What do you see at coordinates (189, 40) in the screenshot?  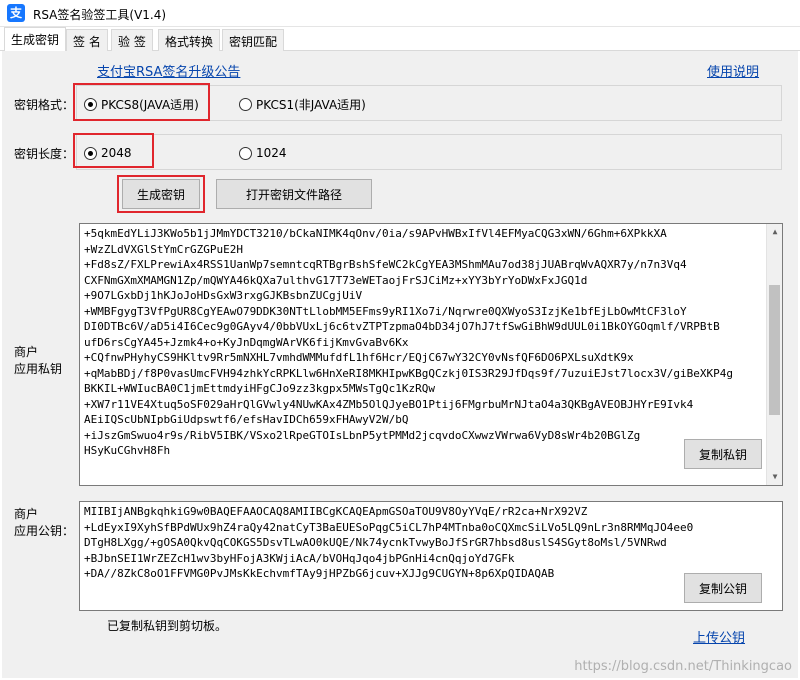 I see `tab-format-convert: 格式转换` at bounding box center [189, 40].